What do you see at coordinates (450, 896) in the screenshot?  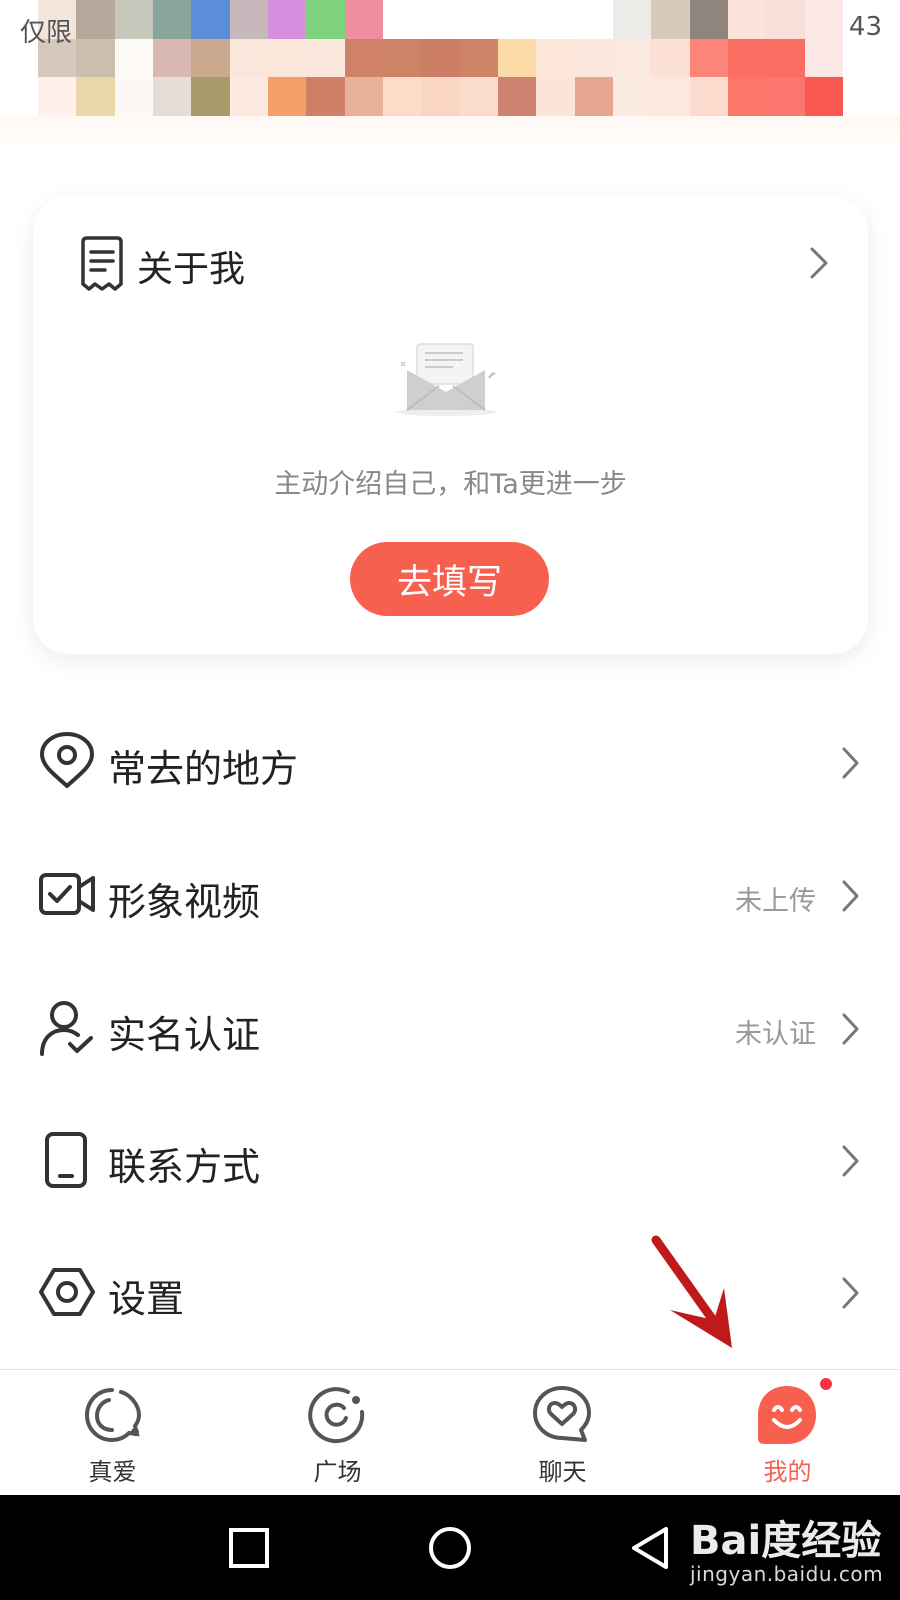 I see `menu-item-profile-video: 形象视频 未上传` at bounding box center [450, 896].